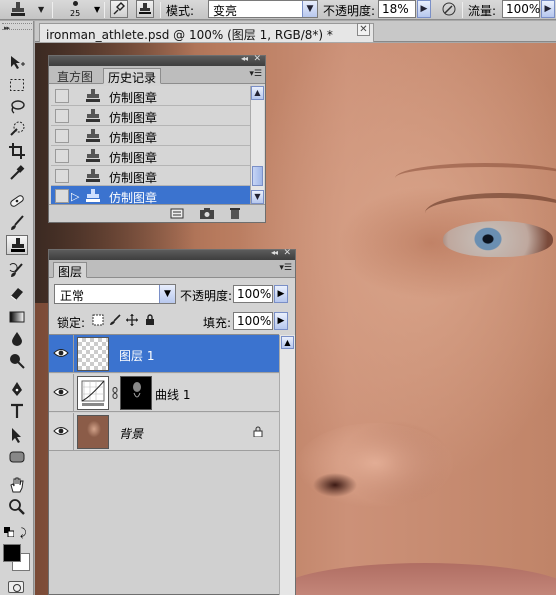 This screenshot has height=595, width=556. What do you see at coordinates (287, 465) in the screenshot?
I see `layers-scrollbar: ▲` at bounding box center [287, 465].